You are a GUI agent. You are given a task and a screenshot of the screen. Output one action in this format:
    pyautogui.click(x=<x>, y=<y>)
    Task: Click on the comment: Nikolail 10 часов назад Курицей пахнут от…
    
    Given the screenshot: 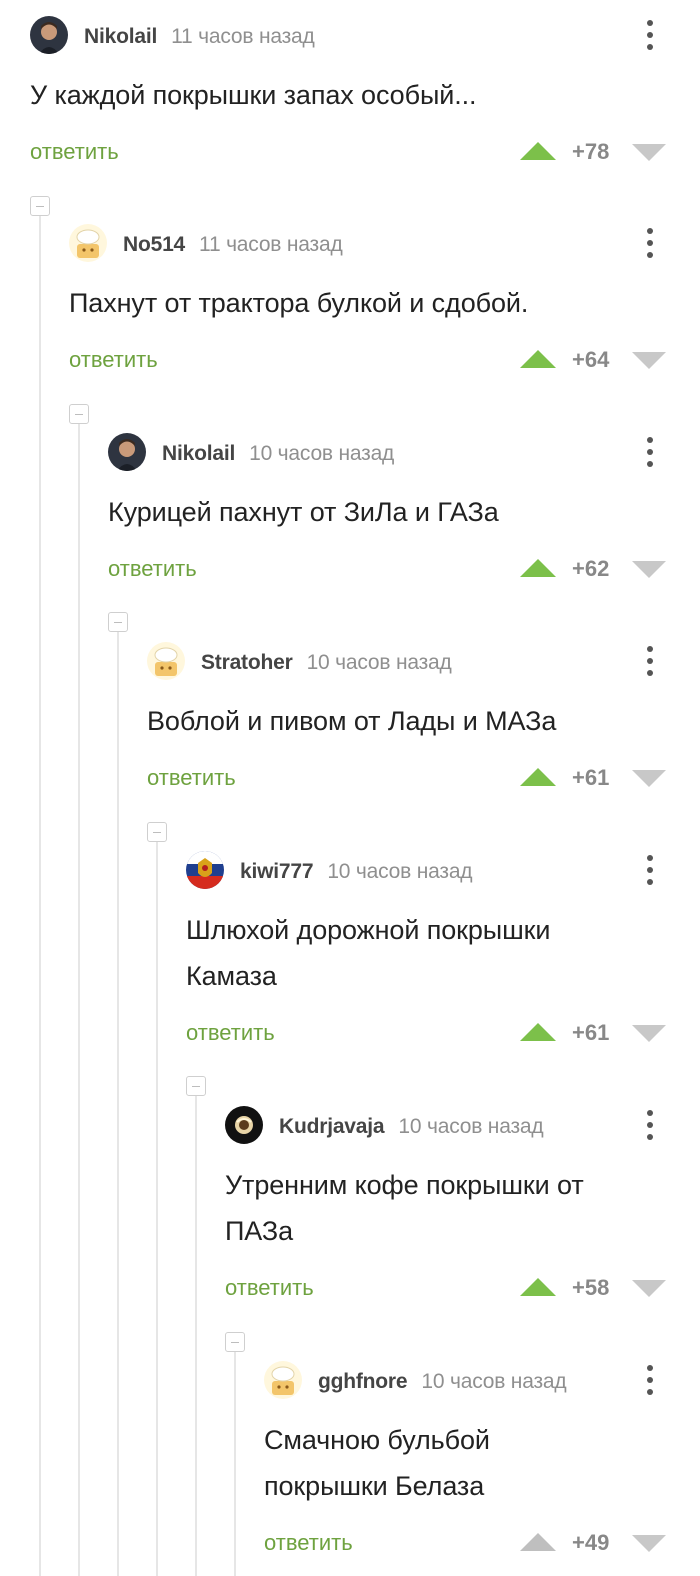 What is the action you would take?
    pyautogui.click(x=404, y=513)
    